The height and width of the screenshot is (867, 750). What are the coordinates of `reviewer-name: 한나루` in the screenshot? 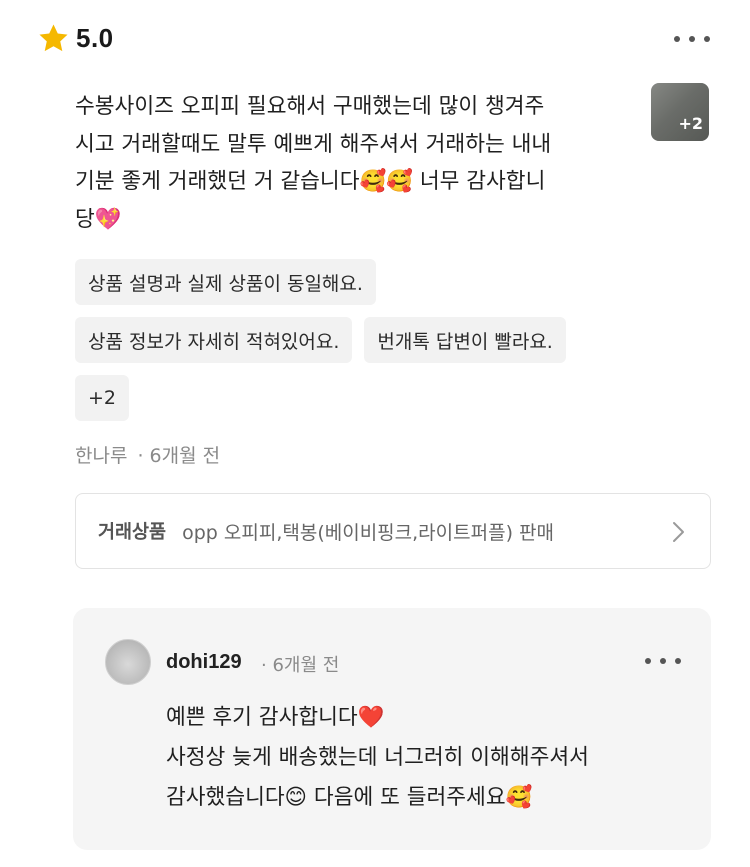 It's located at (101, 456).